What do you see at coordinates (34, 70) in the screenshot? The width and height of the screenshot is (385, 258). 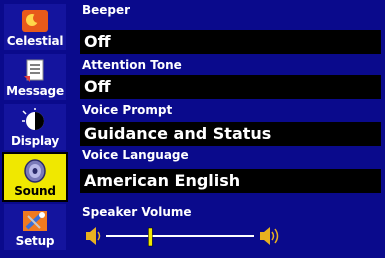 I see `message-icon` at bounding box center [34, 70].